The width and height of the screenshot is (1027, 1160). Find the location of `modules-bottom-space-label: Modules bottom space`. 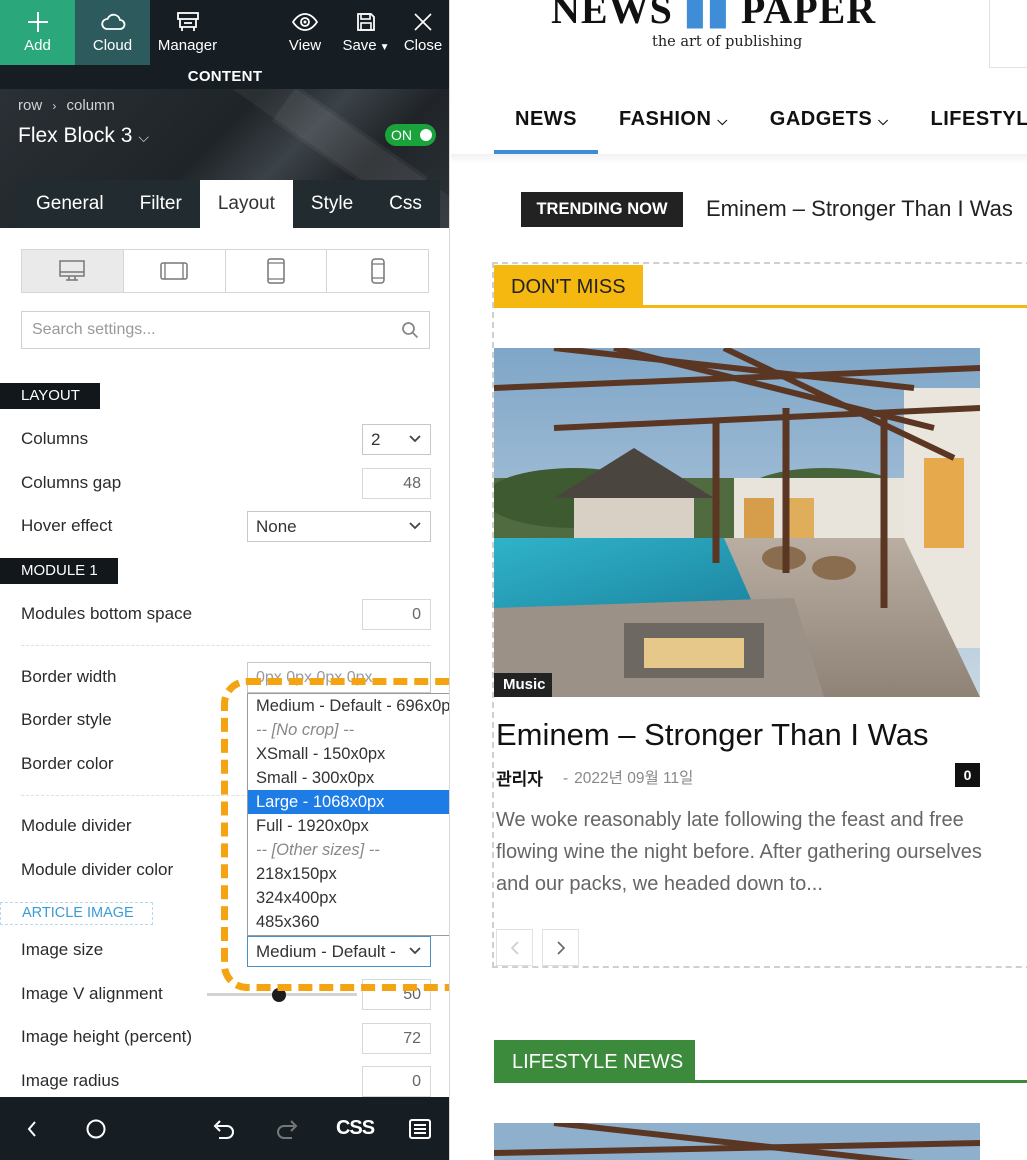

modules-bottom-space-label: Modules bottom space is located at coordinates (107, 613).